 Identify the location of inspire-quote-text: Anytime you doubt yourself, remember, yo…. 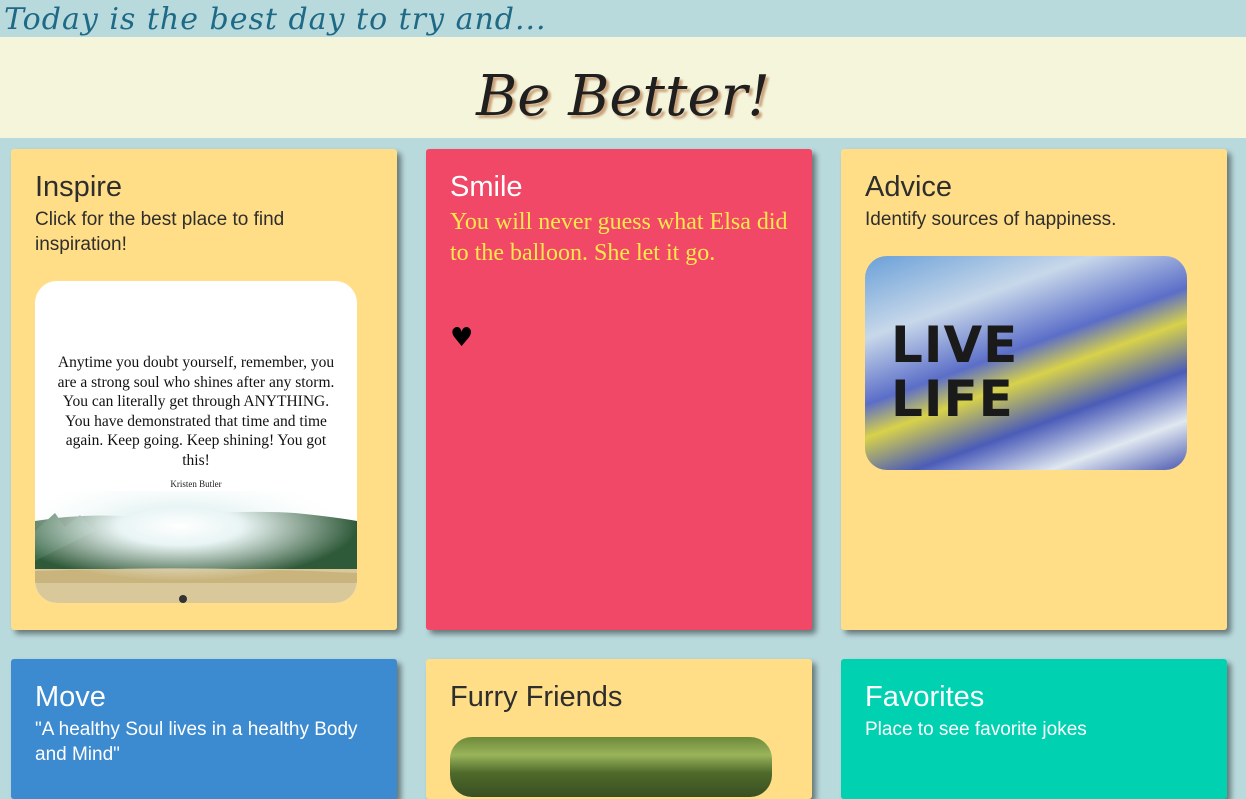
(196, 411).